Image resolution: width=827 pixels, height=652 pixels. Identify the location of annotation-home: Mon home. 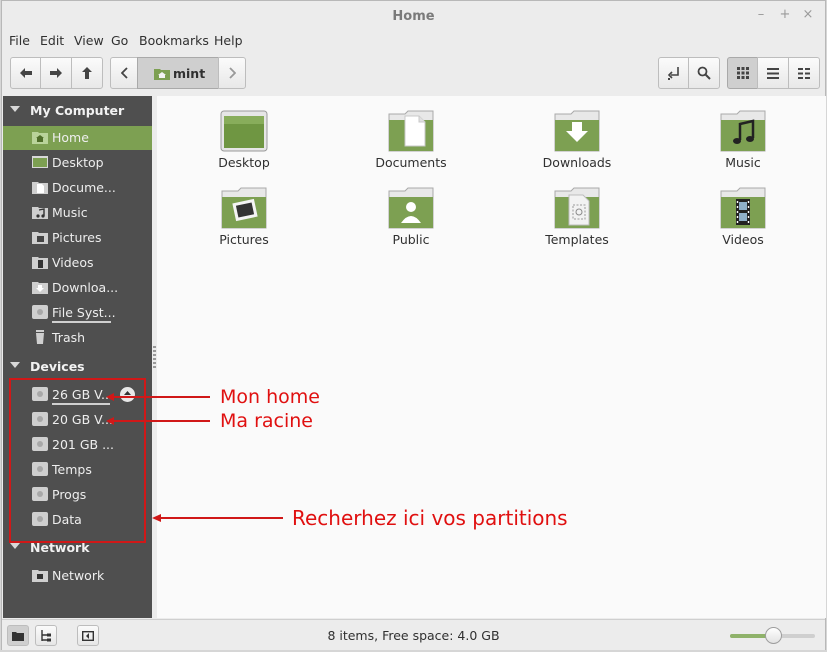
(270, 397).